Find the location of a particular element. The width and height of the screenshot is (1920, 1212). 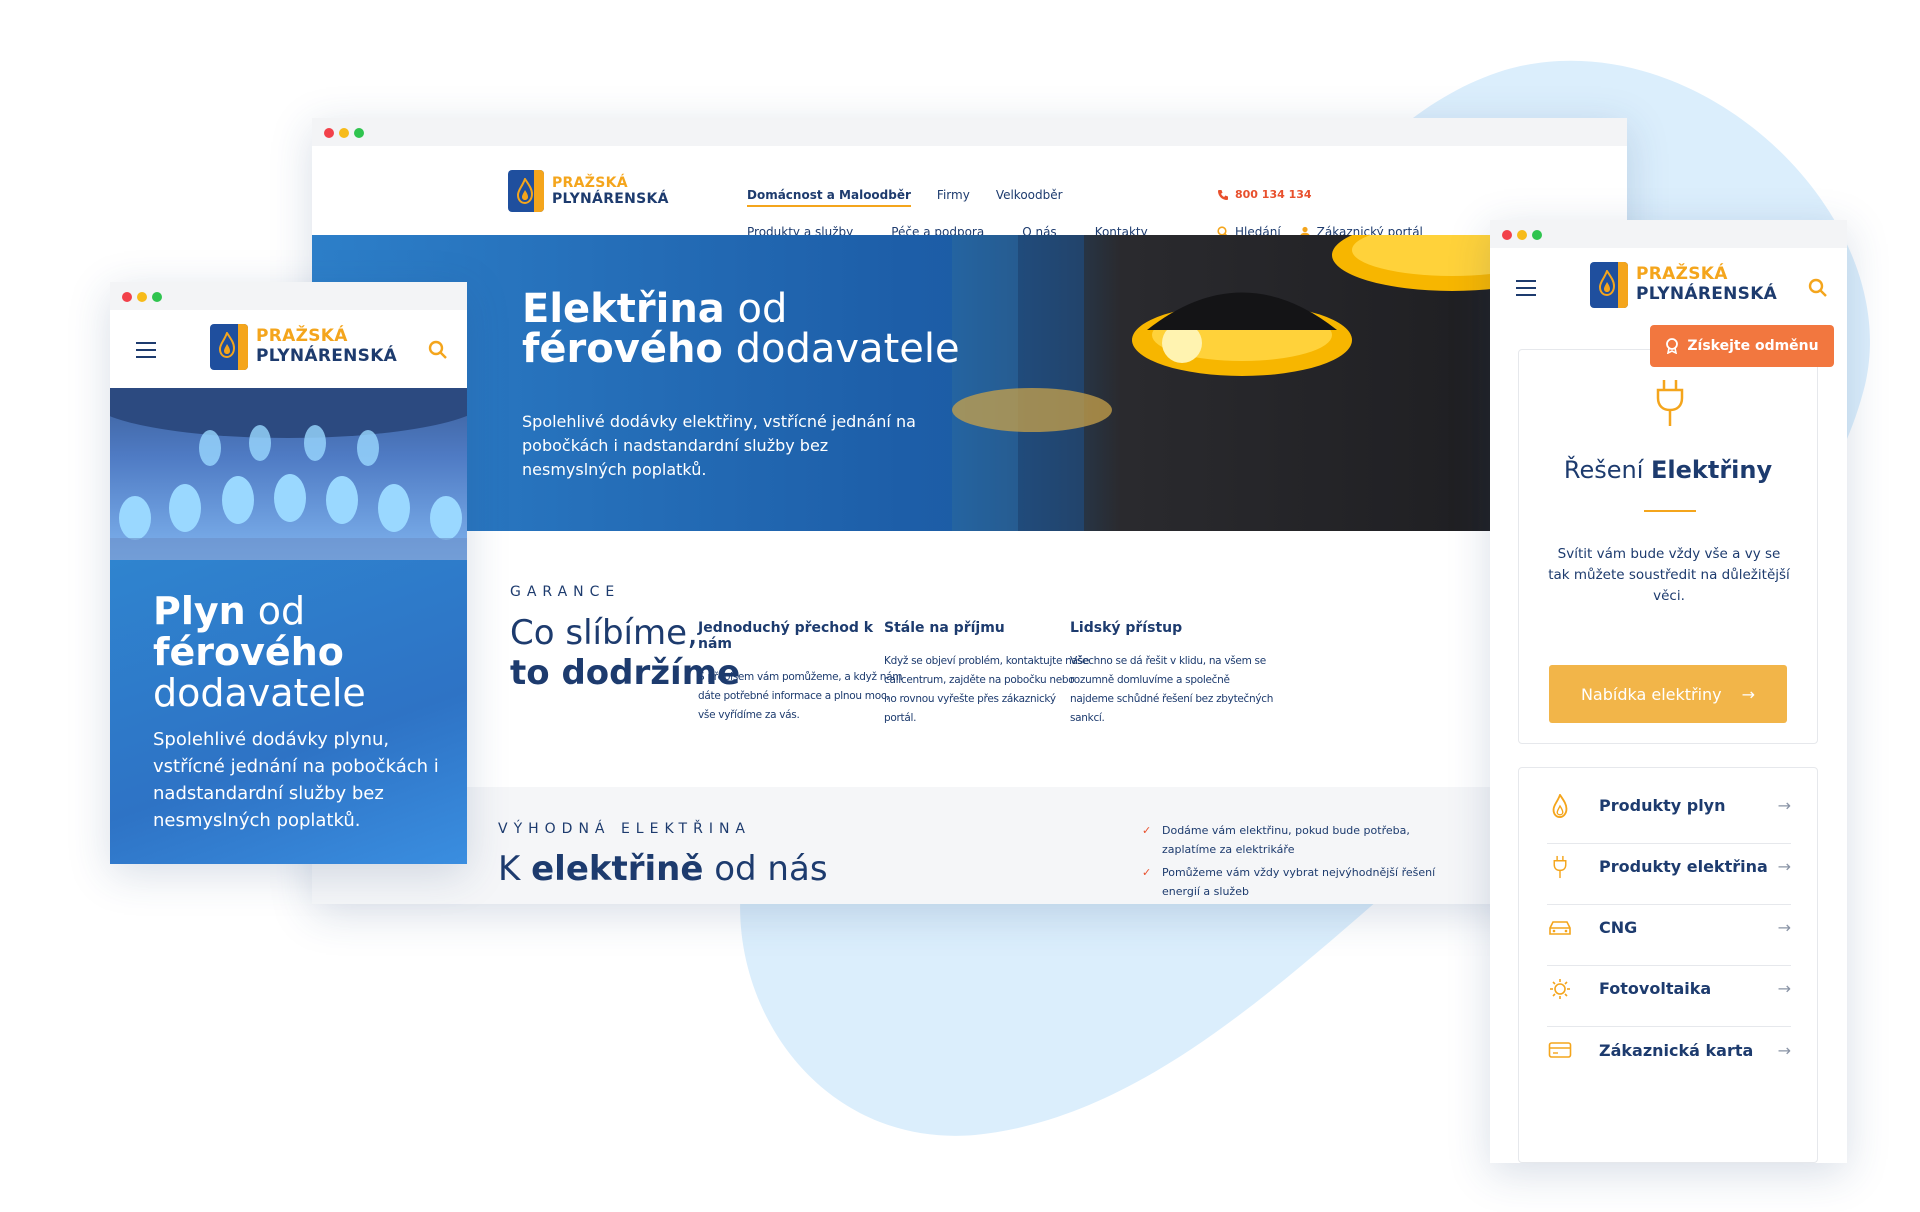

vyhodna-eyebrow: VÝHODNÁ ELEKTŘINA is located at coordinates (624, 829).